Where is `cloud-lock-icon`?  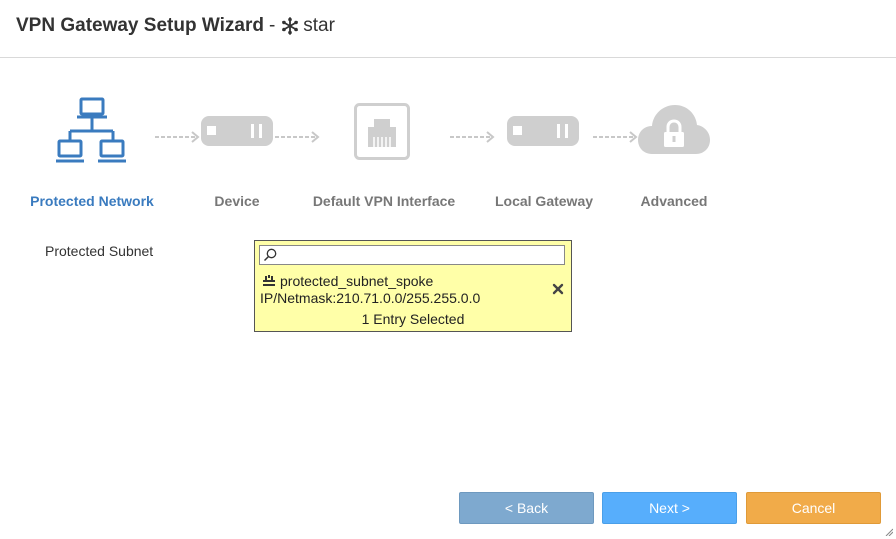 cloud-lock-icon is located at coordinates (674, 130).